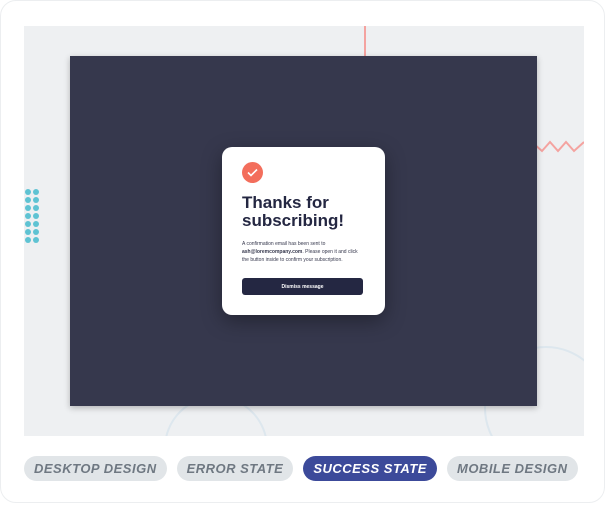 The width and height of the screenshot is (607, 505). What do you see at coordinates (365, 41) in the screenshot?
I see `decorative-line` at bounding box center [365, 41].